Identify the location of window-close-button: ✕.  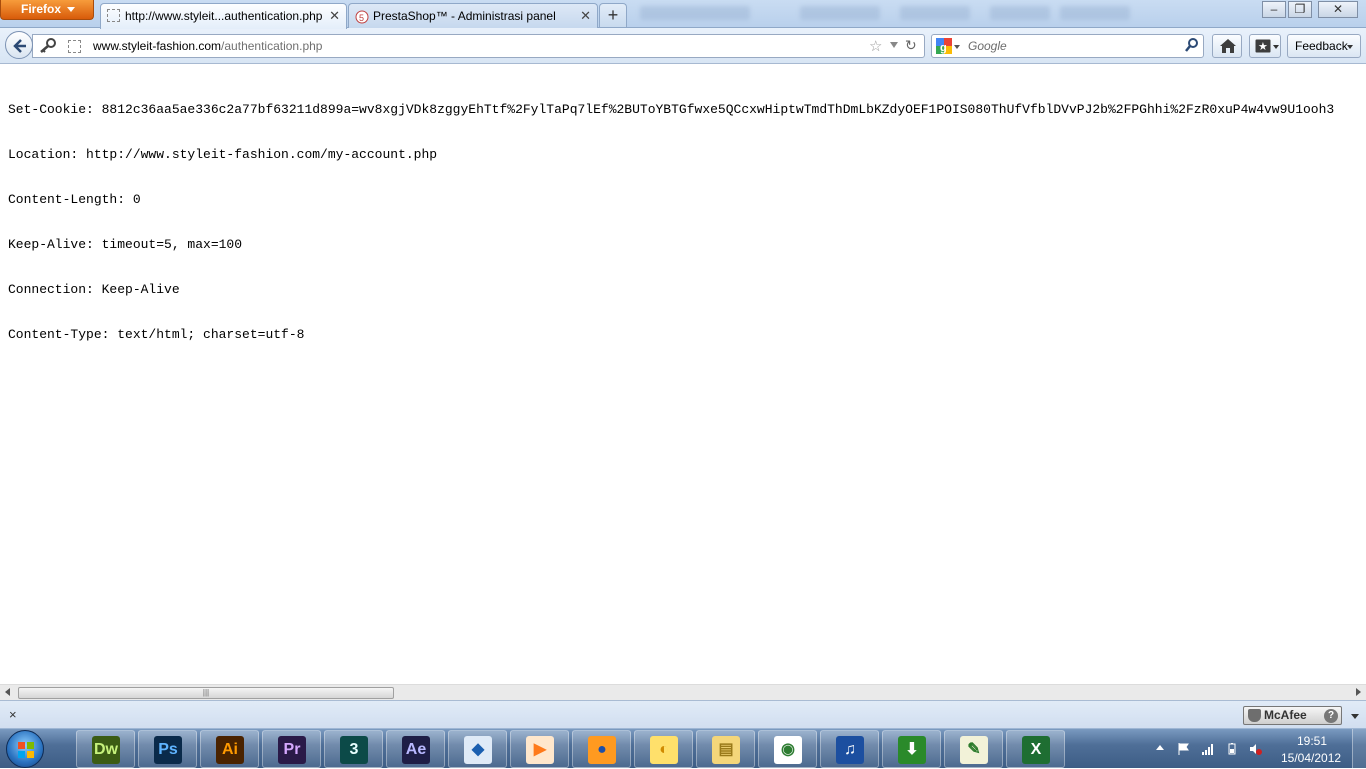
(1338, 9).